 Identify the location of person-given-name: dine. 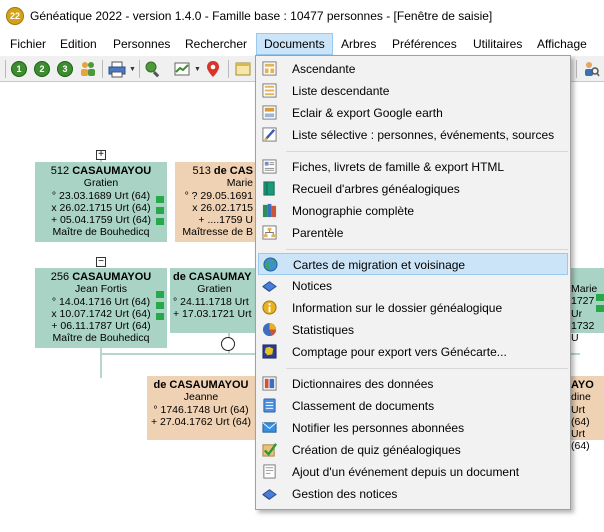
(581, 397).